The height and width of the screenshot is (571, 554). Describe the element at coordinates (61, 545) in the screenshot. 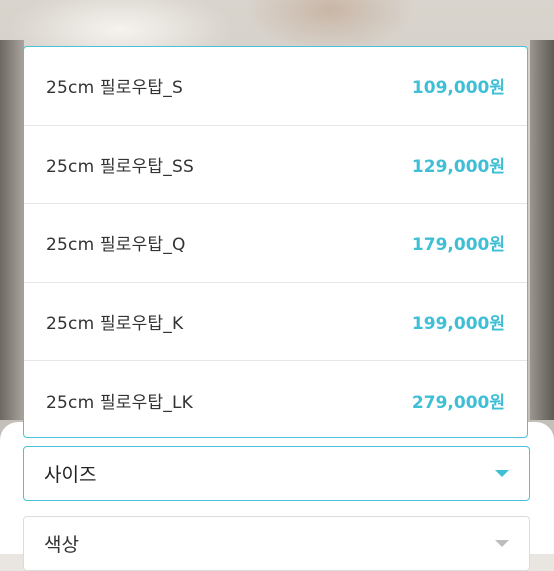

I see `color-select-label: 색상` at that location.